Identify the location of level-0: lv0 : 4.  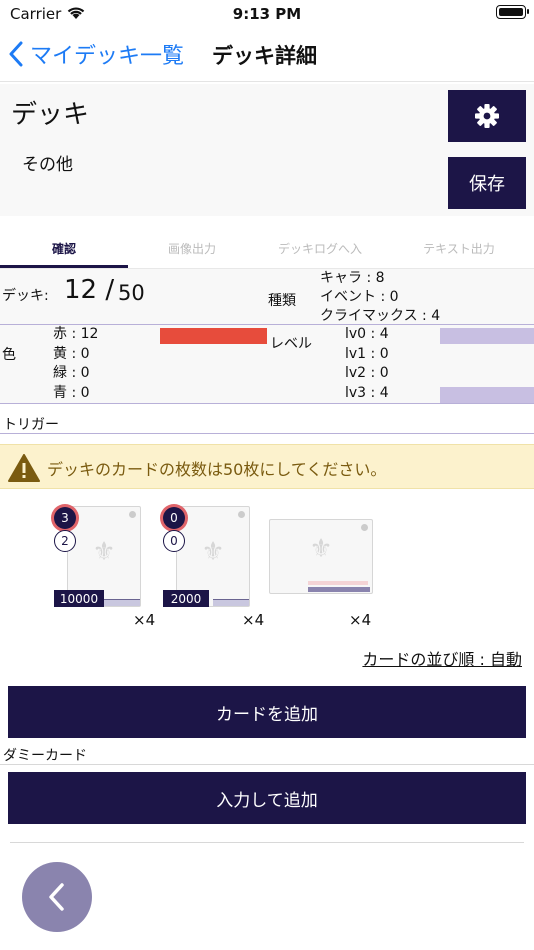
(367, 334).